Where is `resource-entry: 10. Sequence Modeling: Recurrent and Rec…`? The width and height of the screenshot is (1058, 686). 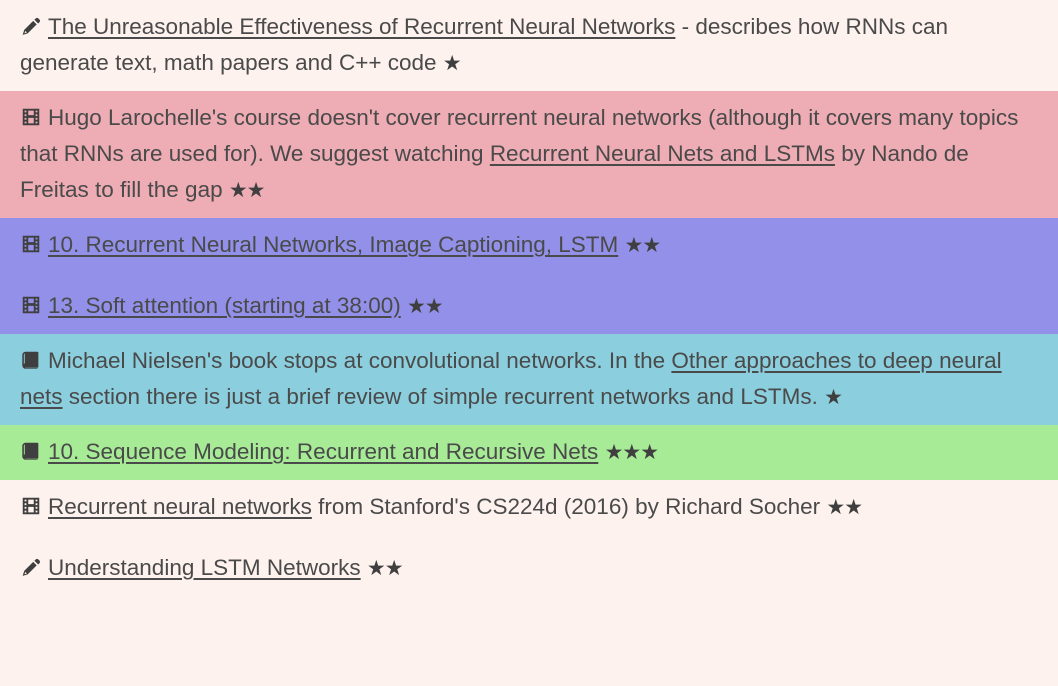 resource-entry: 10. Sequence Modeling: Recurrent and Rec… is located at coordinates (530, 452).